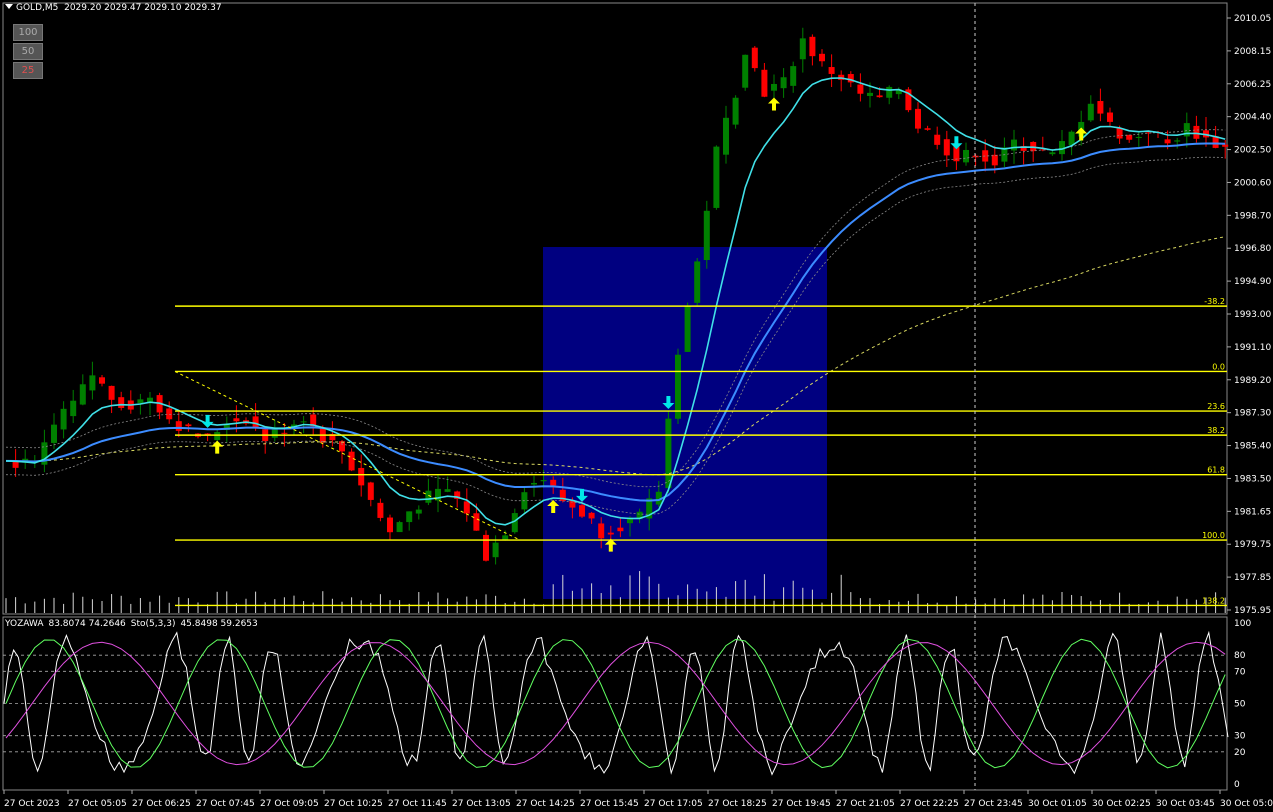 The height and width of the screenshot is (812, 1273). Describe the element at coordinates (1242, 624) in the screenshot. I see `oscillator-axis-label: 100` at that location.